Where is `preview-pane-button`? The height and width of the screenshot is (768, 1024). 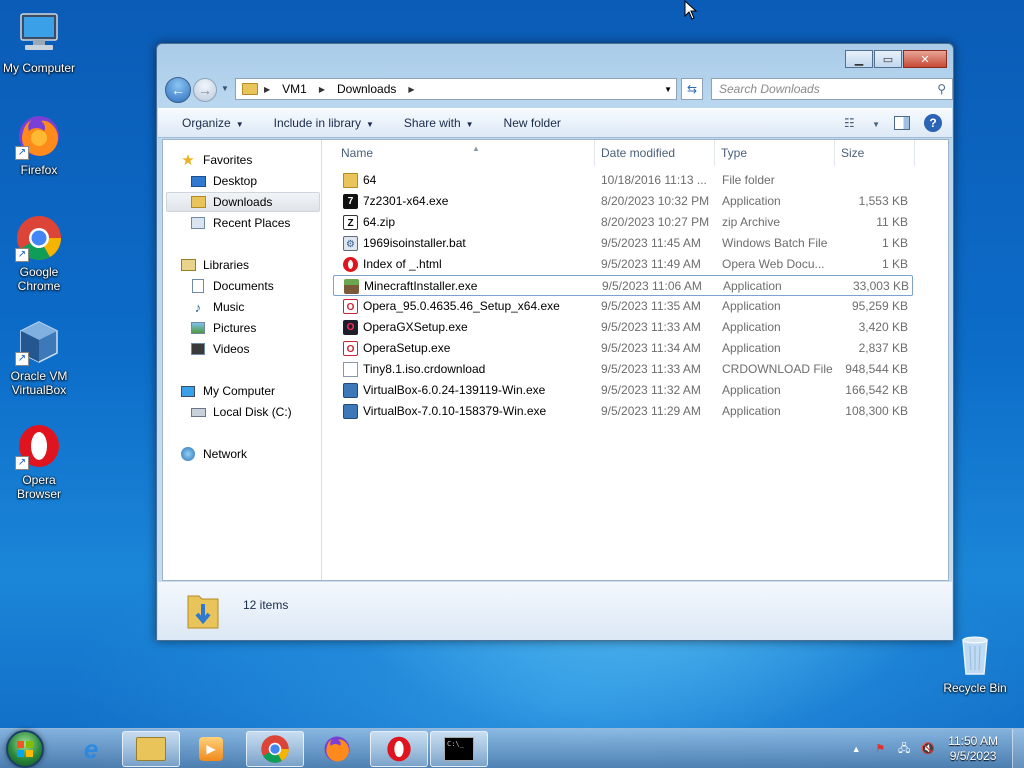 preview-pane-button is located at coordinates (902, 123).